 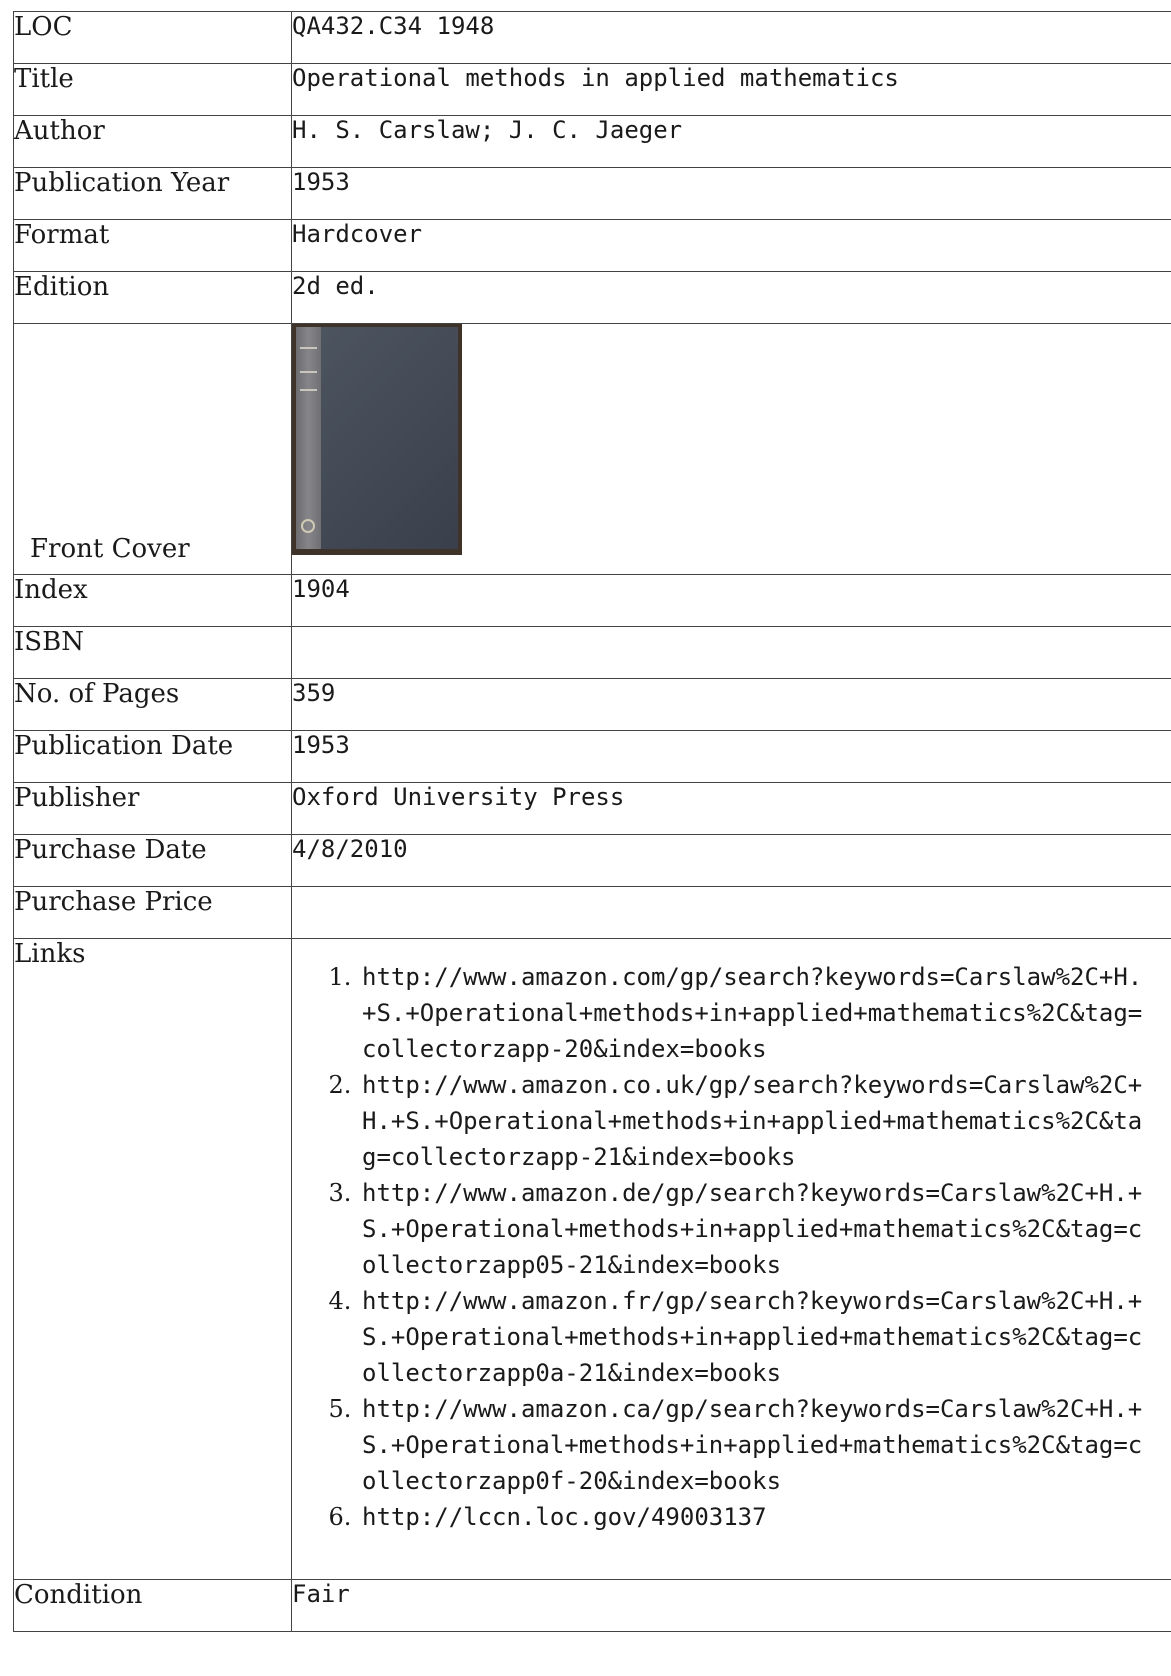 I want to click on book-front-board, so click(x=389, y=438).